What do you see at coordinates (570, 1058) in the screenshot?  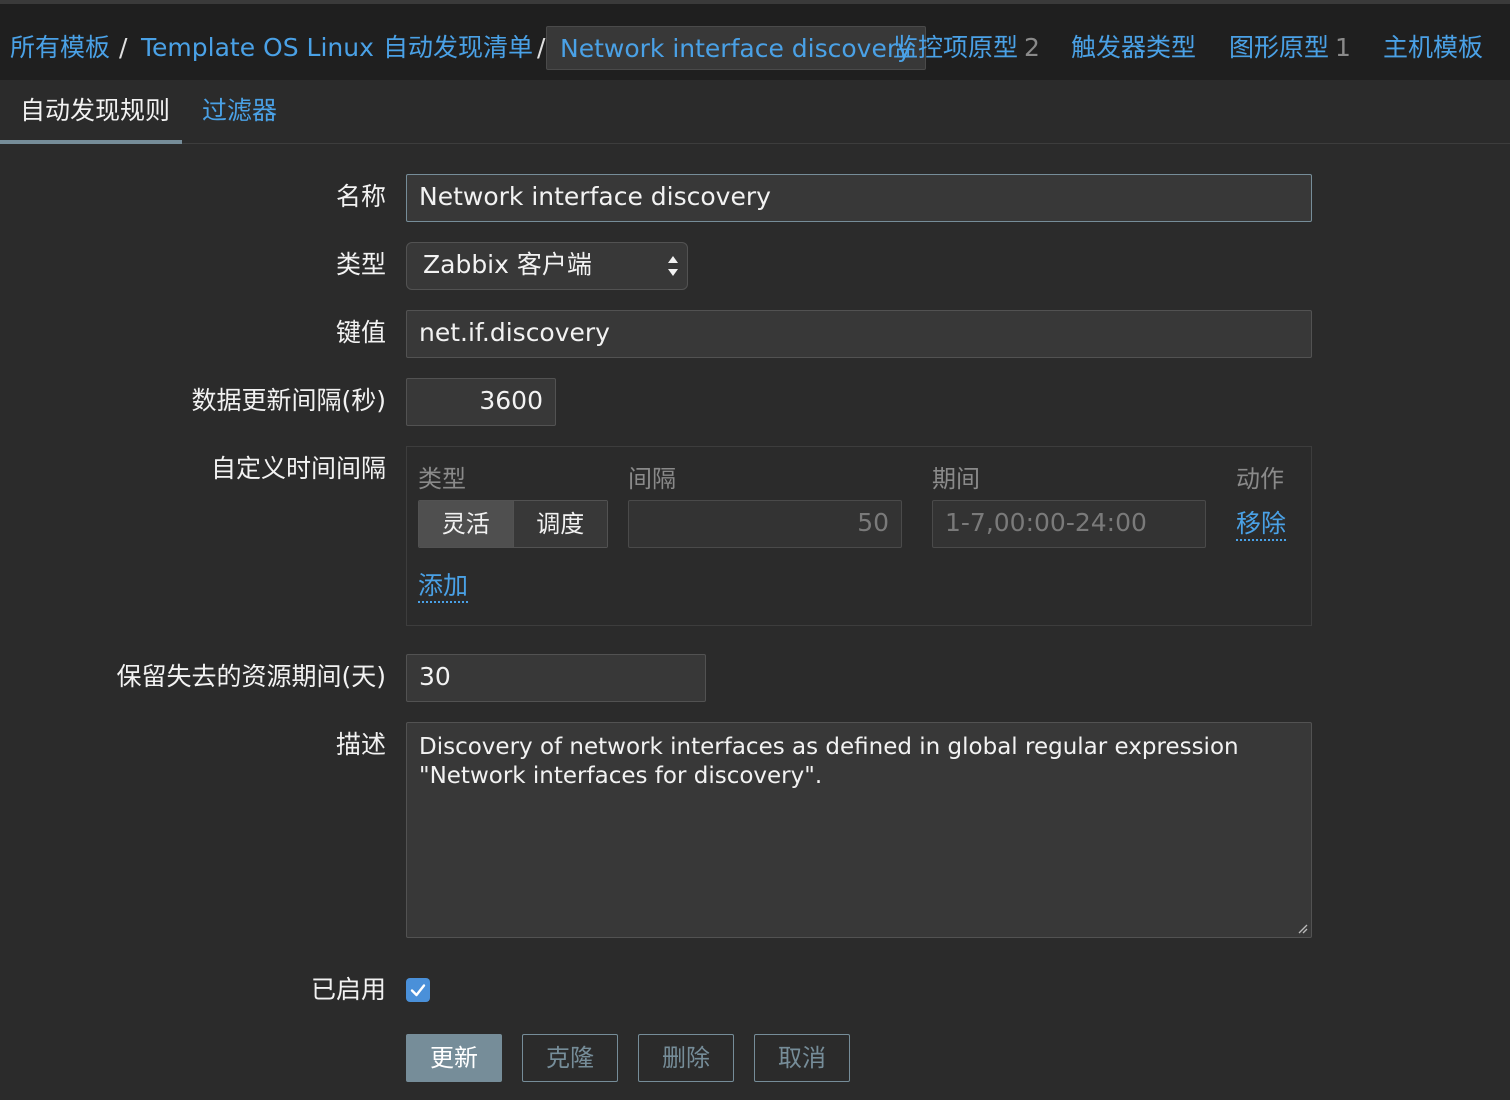 I see `clone-button: 克隆` at bounding box center [570, 1058].